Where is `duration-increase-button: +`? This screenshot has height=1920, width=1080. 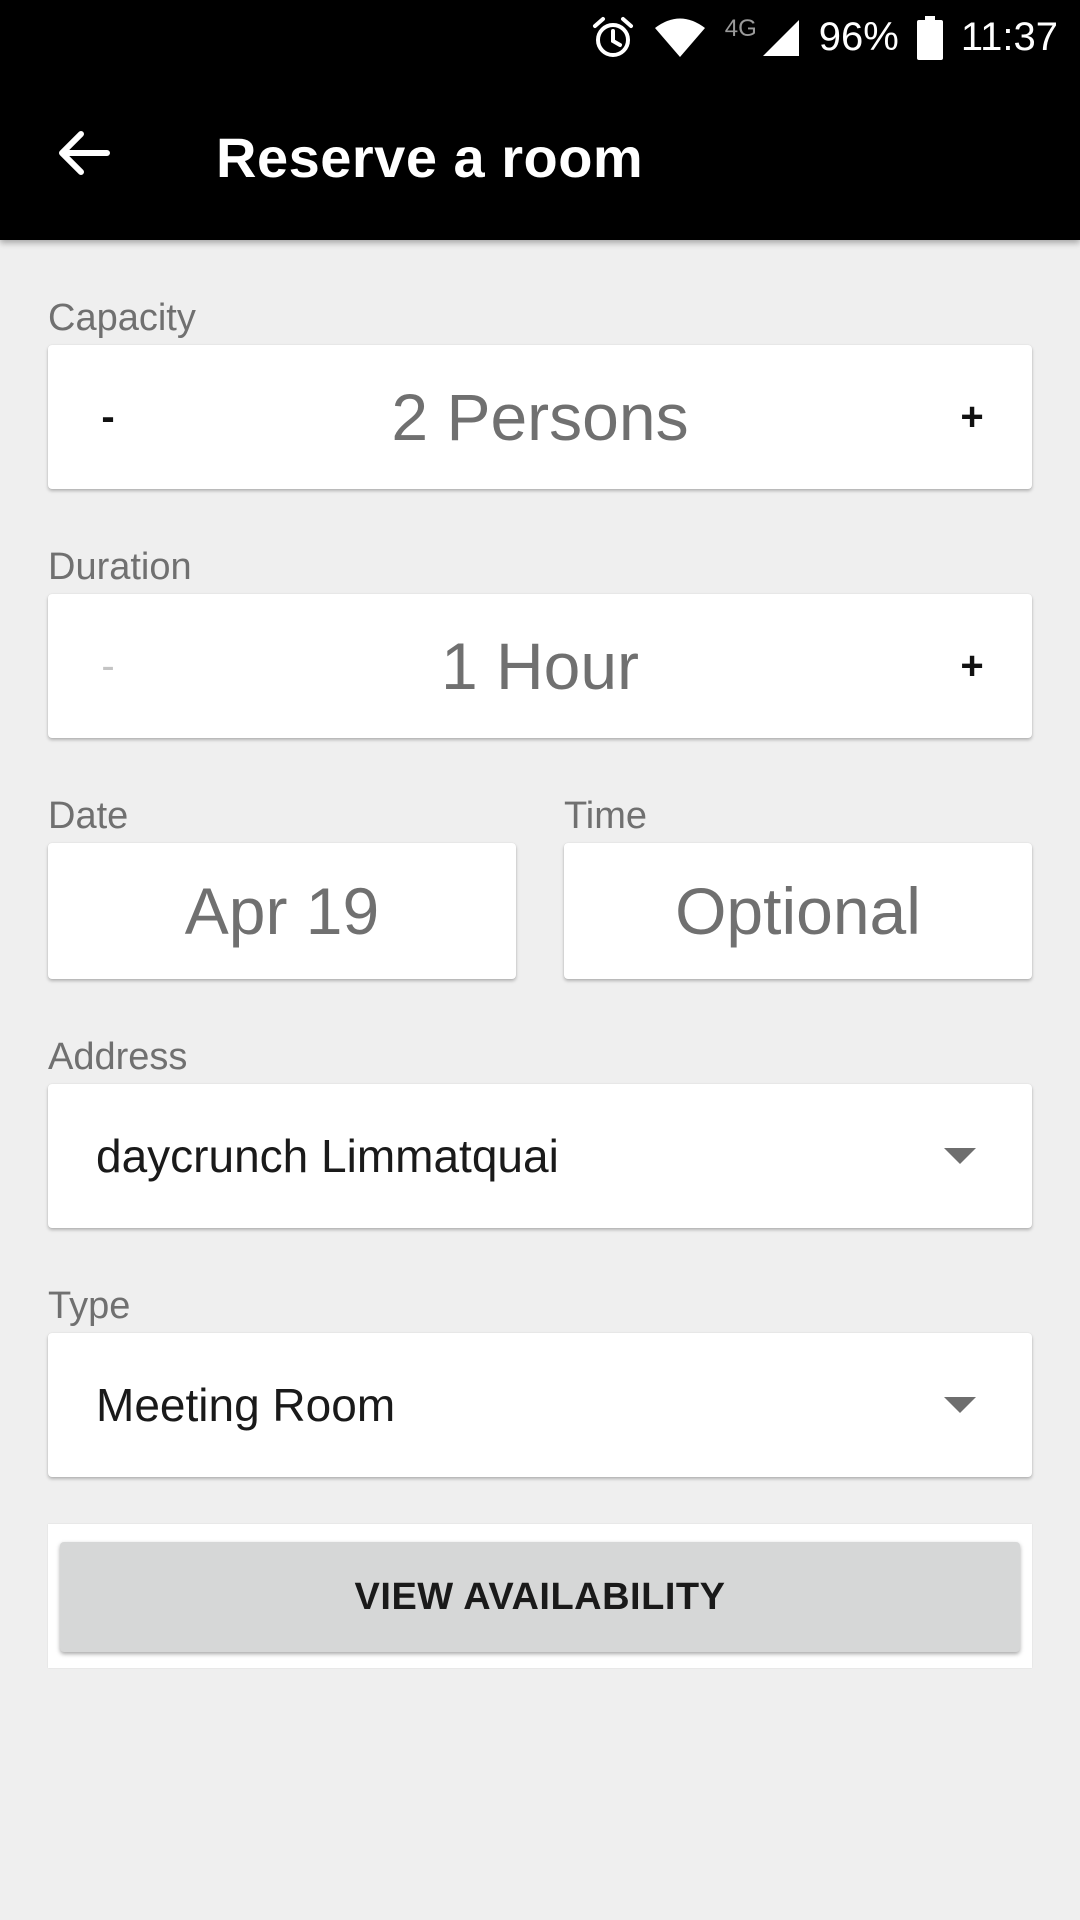
duration-increase-button: + is located at coordinates (972, 666).